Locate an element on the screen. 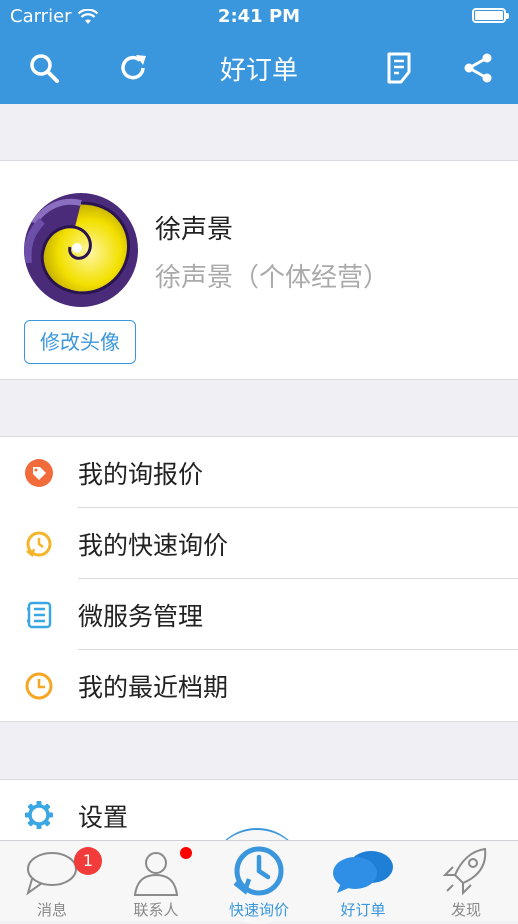 This screenshot has width=518, height=924. menu-item-recent-schedule: 我的最近档期 is located at coordinates (259, 685).